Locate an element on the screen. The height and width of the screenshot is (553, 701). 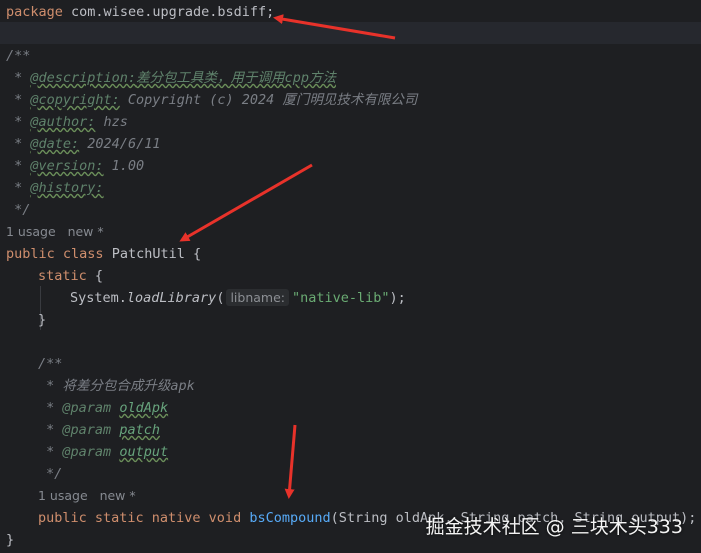
method-doc-description: * 将差分包合成升级apk is located at coordinates (116, 386).